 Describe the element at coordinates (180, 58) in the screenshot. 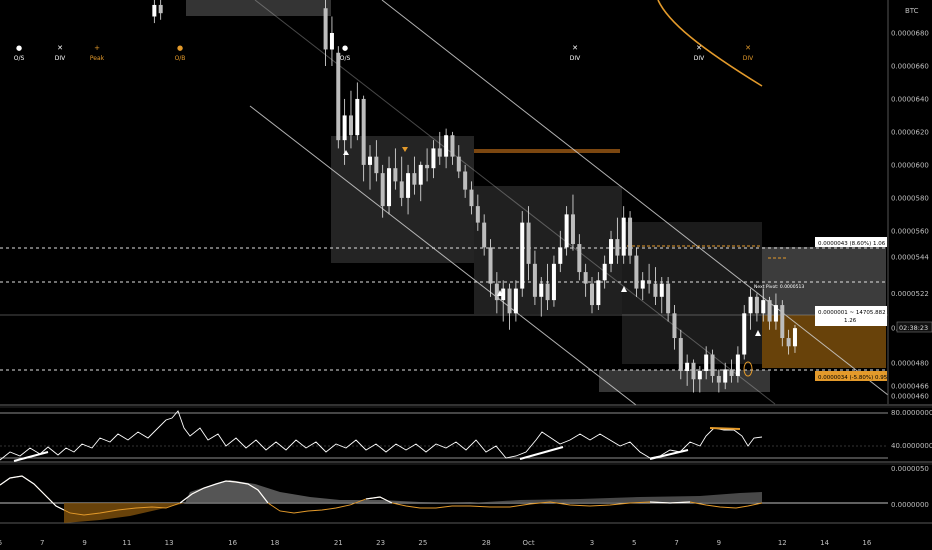

I see `signal-label: O/B` at that location.